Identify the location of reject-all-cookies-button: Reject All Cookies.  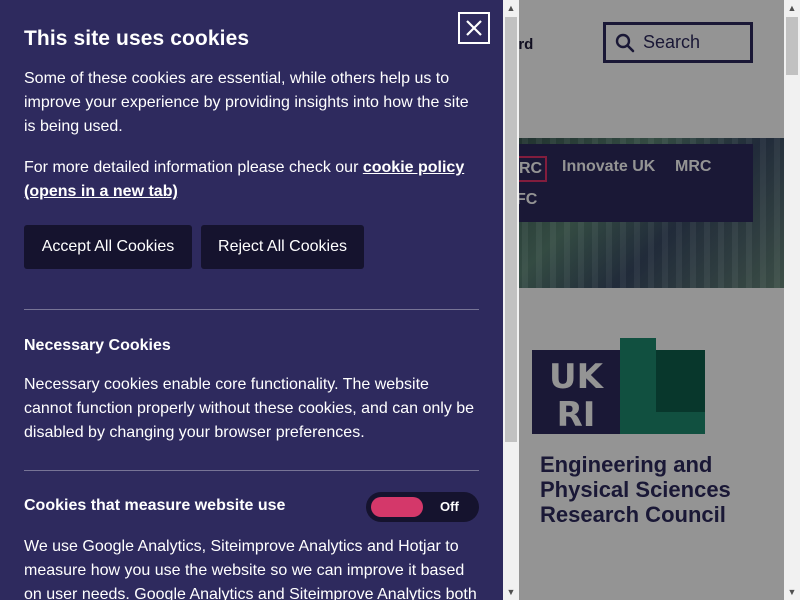
(282, 247).